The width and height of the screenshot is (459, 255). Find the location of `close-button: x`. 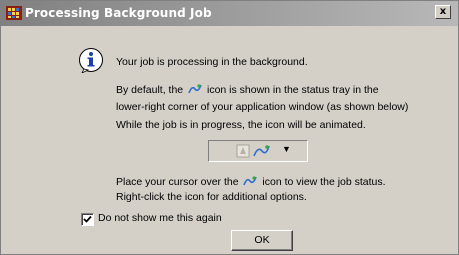

close-button: x is located at coordinates (443, 12).